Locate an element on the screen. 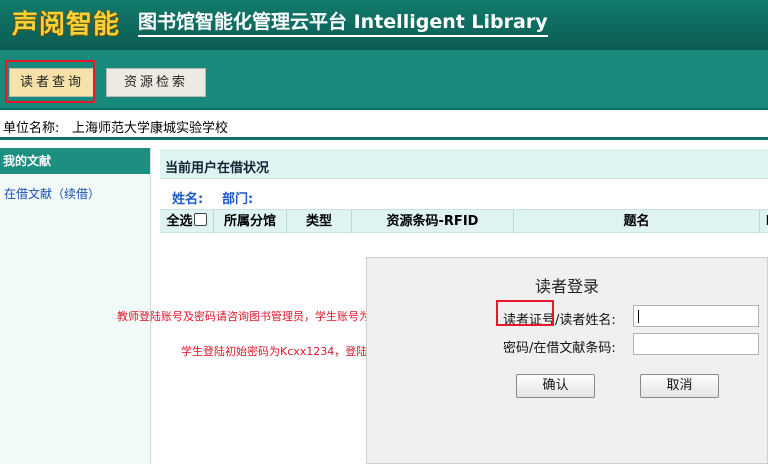  select-all-checkbox is located at coordinates (200, 219).